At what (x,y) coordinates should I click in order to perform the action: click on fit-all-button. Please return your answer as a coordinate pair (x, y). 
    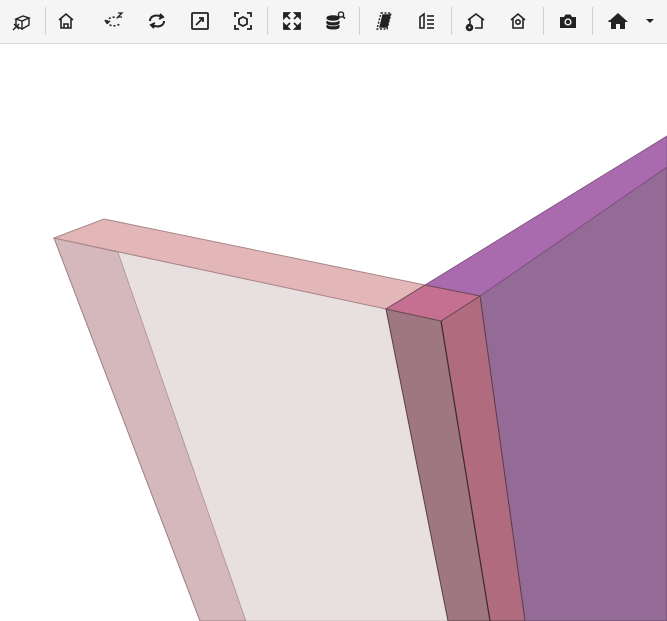
    Looking at the image, I should click on (292, 21).